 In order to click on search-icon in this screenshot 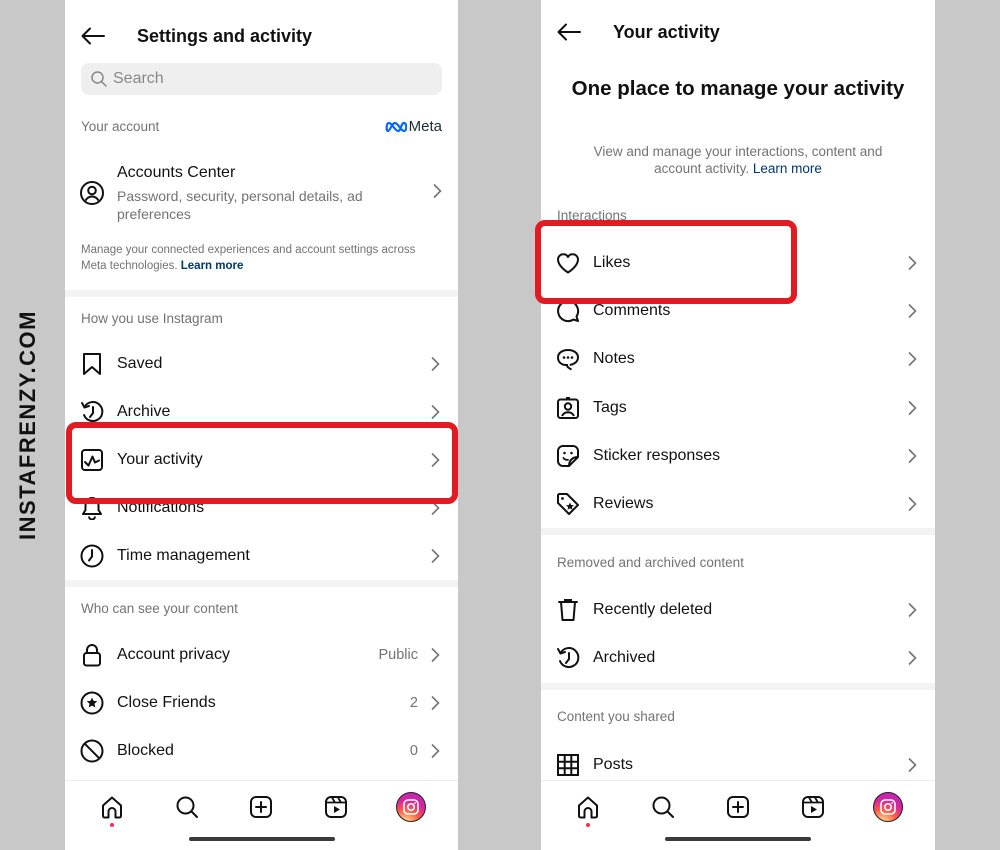, I will do `click(663, 807)`.